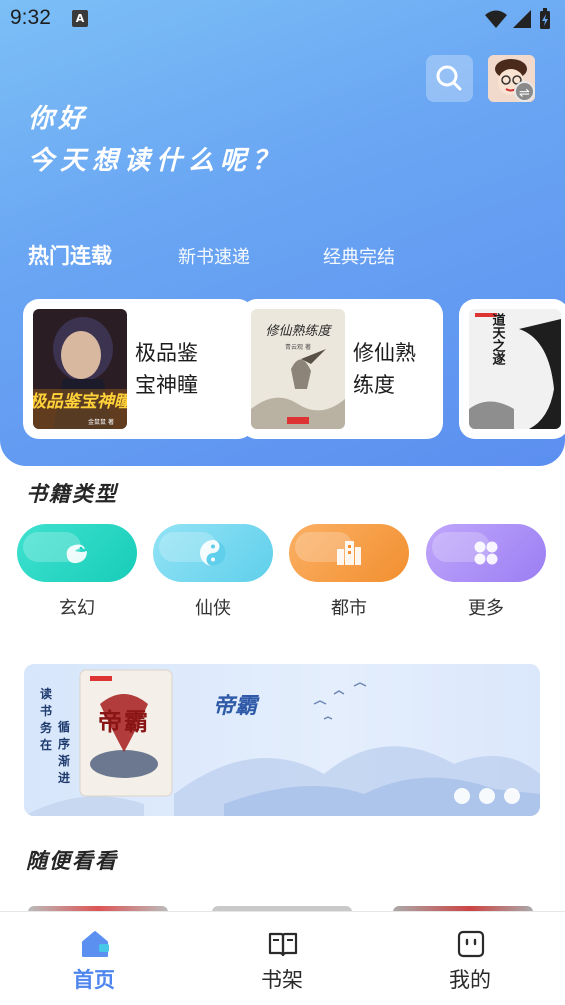  Describe the element at coordinates (70, 255) in the screenshot. I see `tab-hot-serial: 热门连载` at that location.